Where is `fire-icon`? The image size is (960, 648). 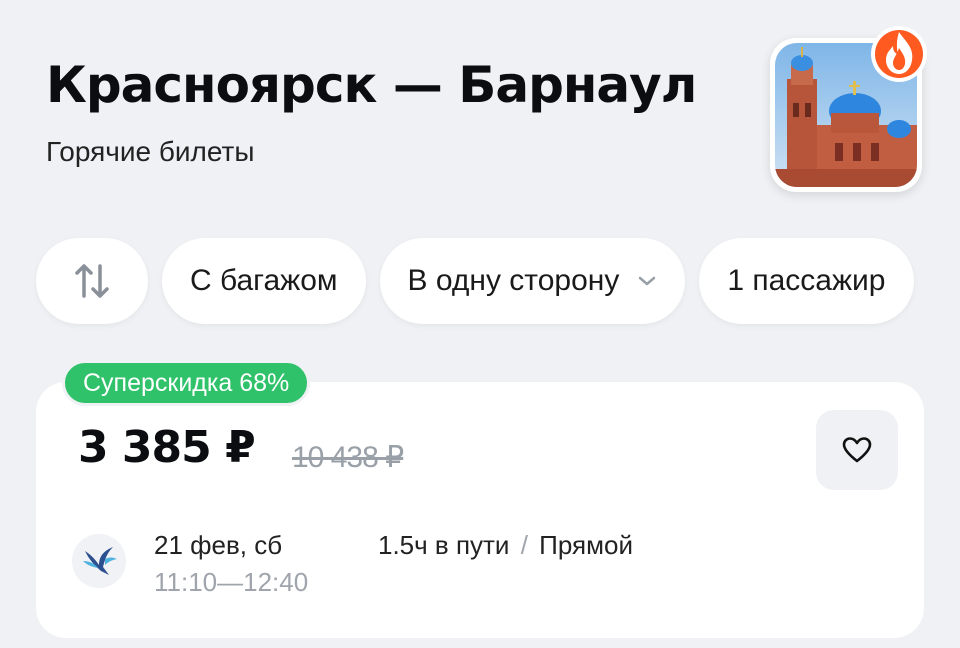 fire-icon is located at coordinates (899, 54).